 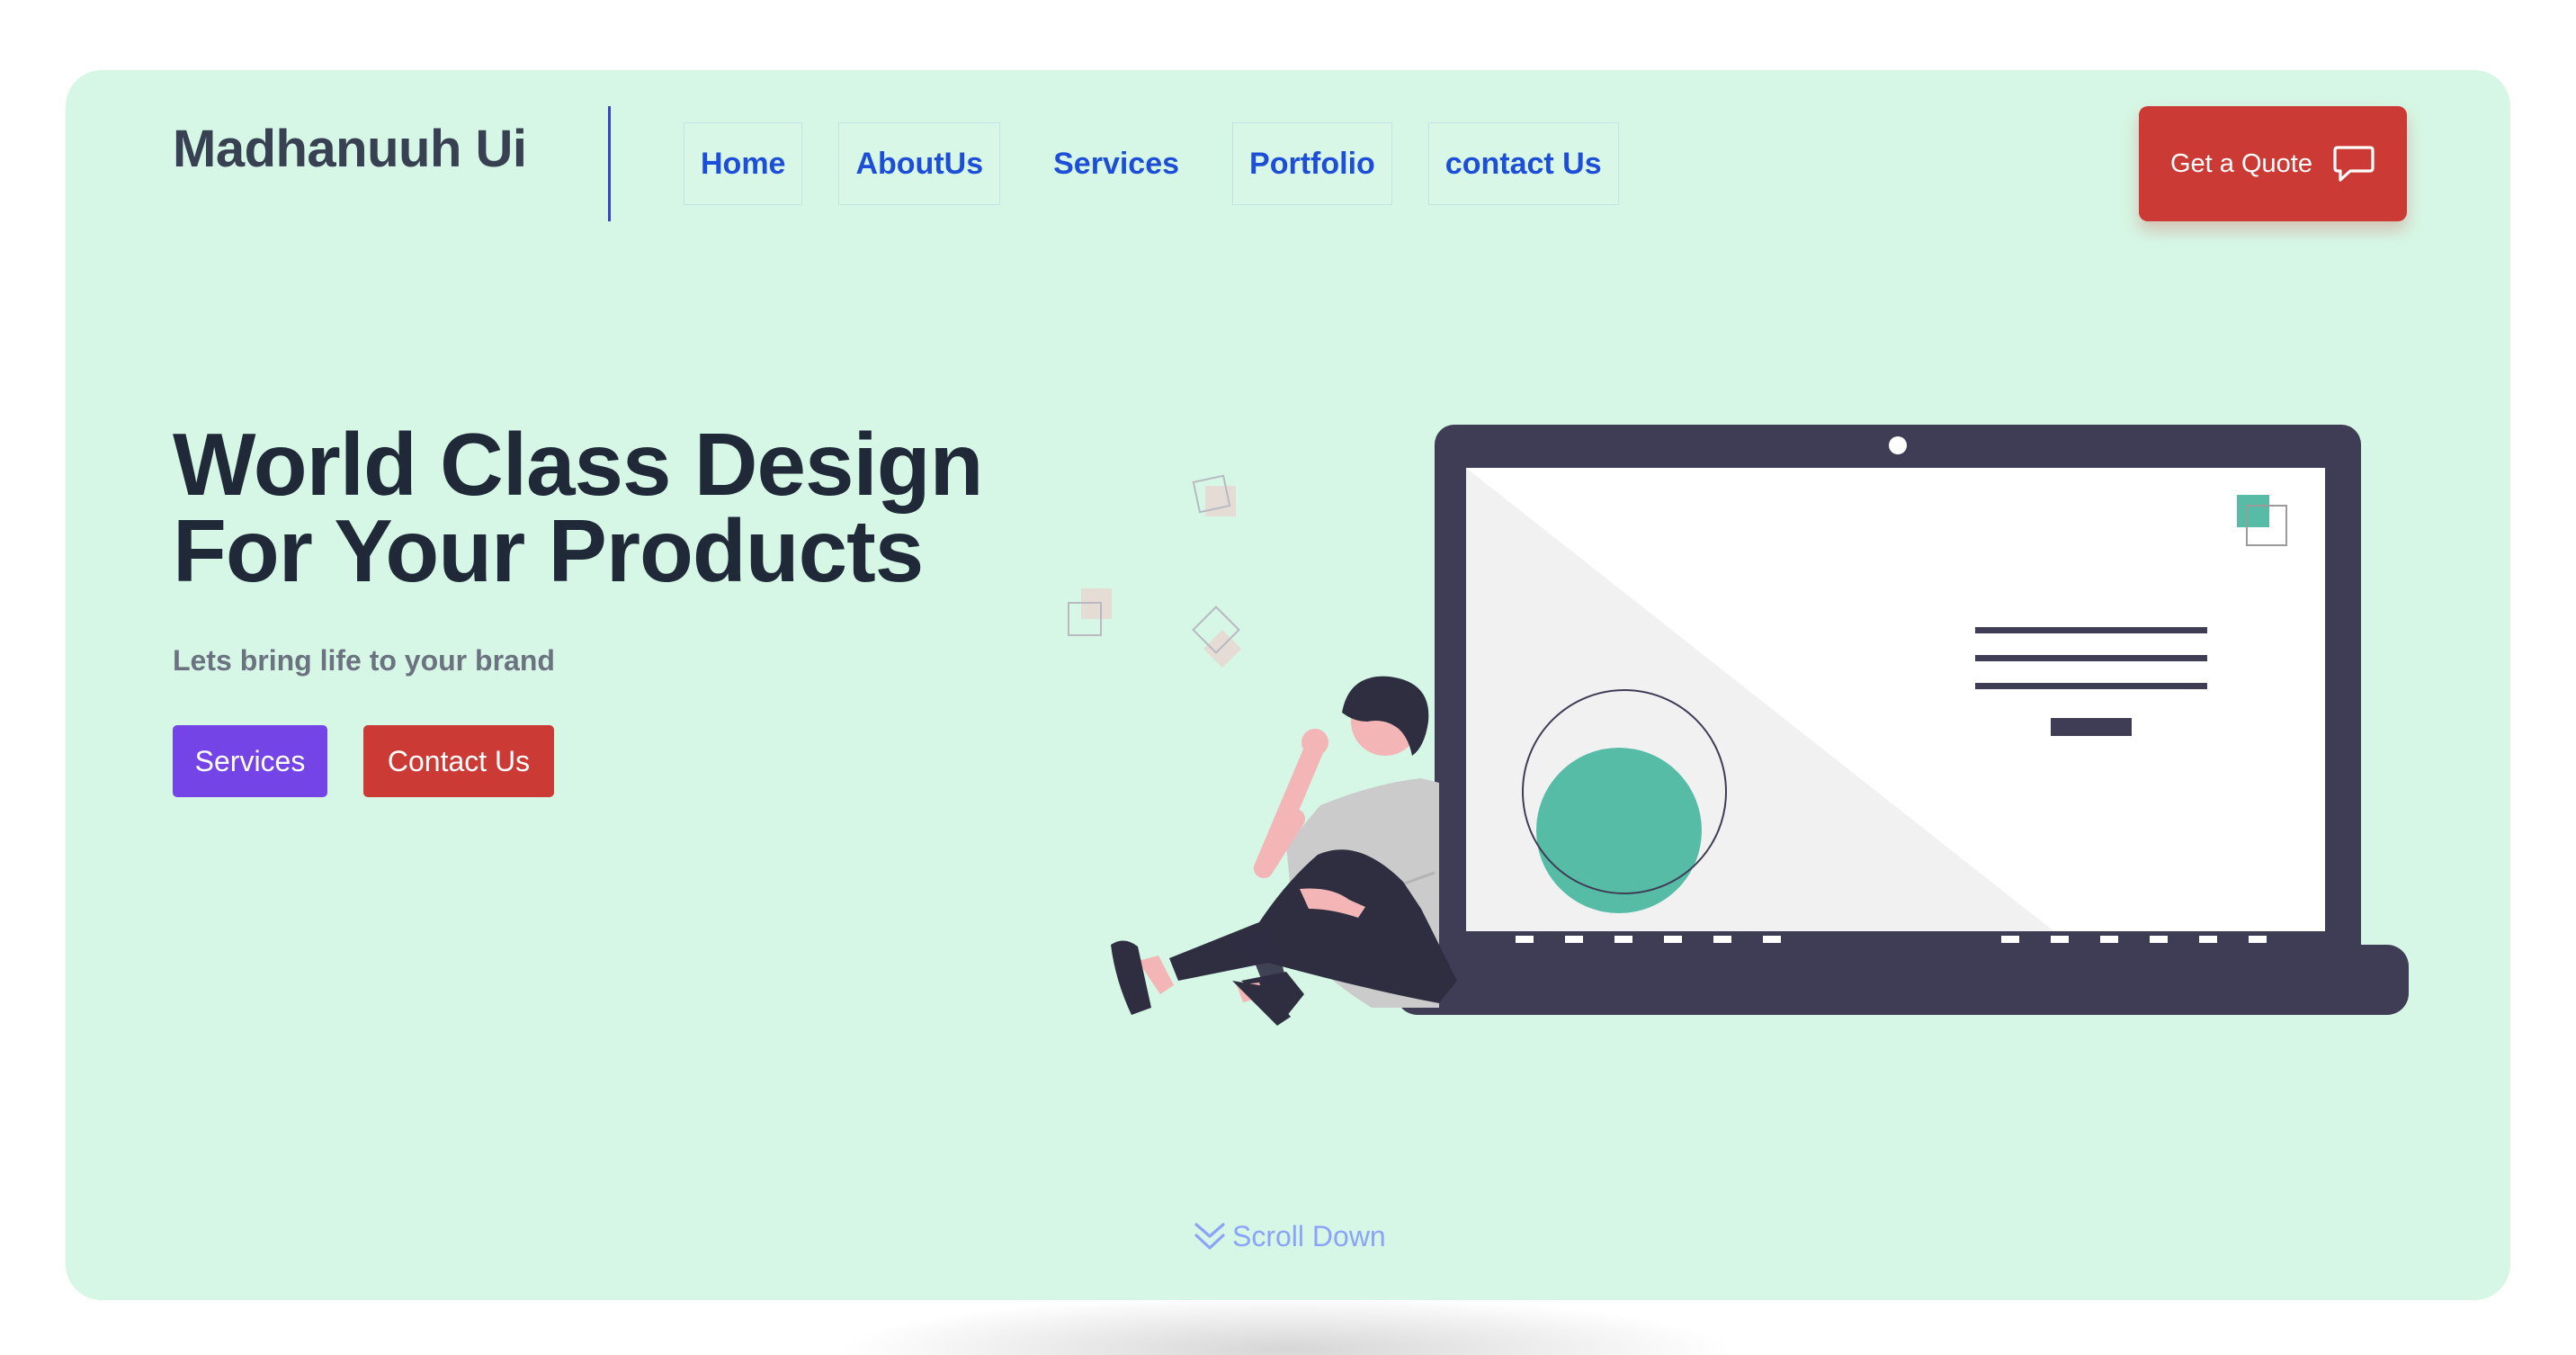 What do you see at coordinates (609, 163) in the screenshot?
I see `header-divider` at bounding box center [609, 163].